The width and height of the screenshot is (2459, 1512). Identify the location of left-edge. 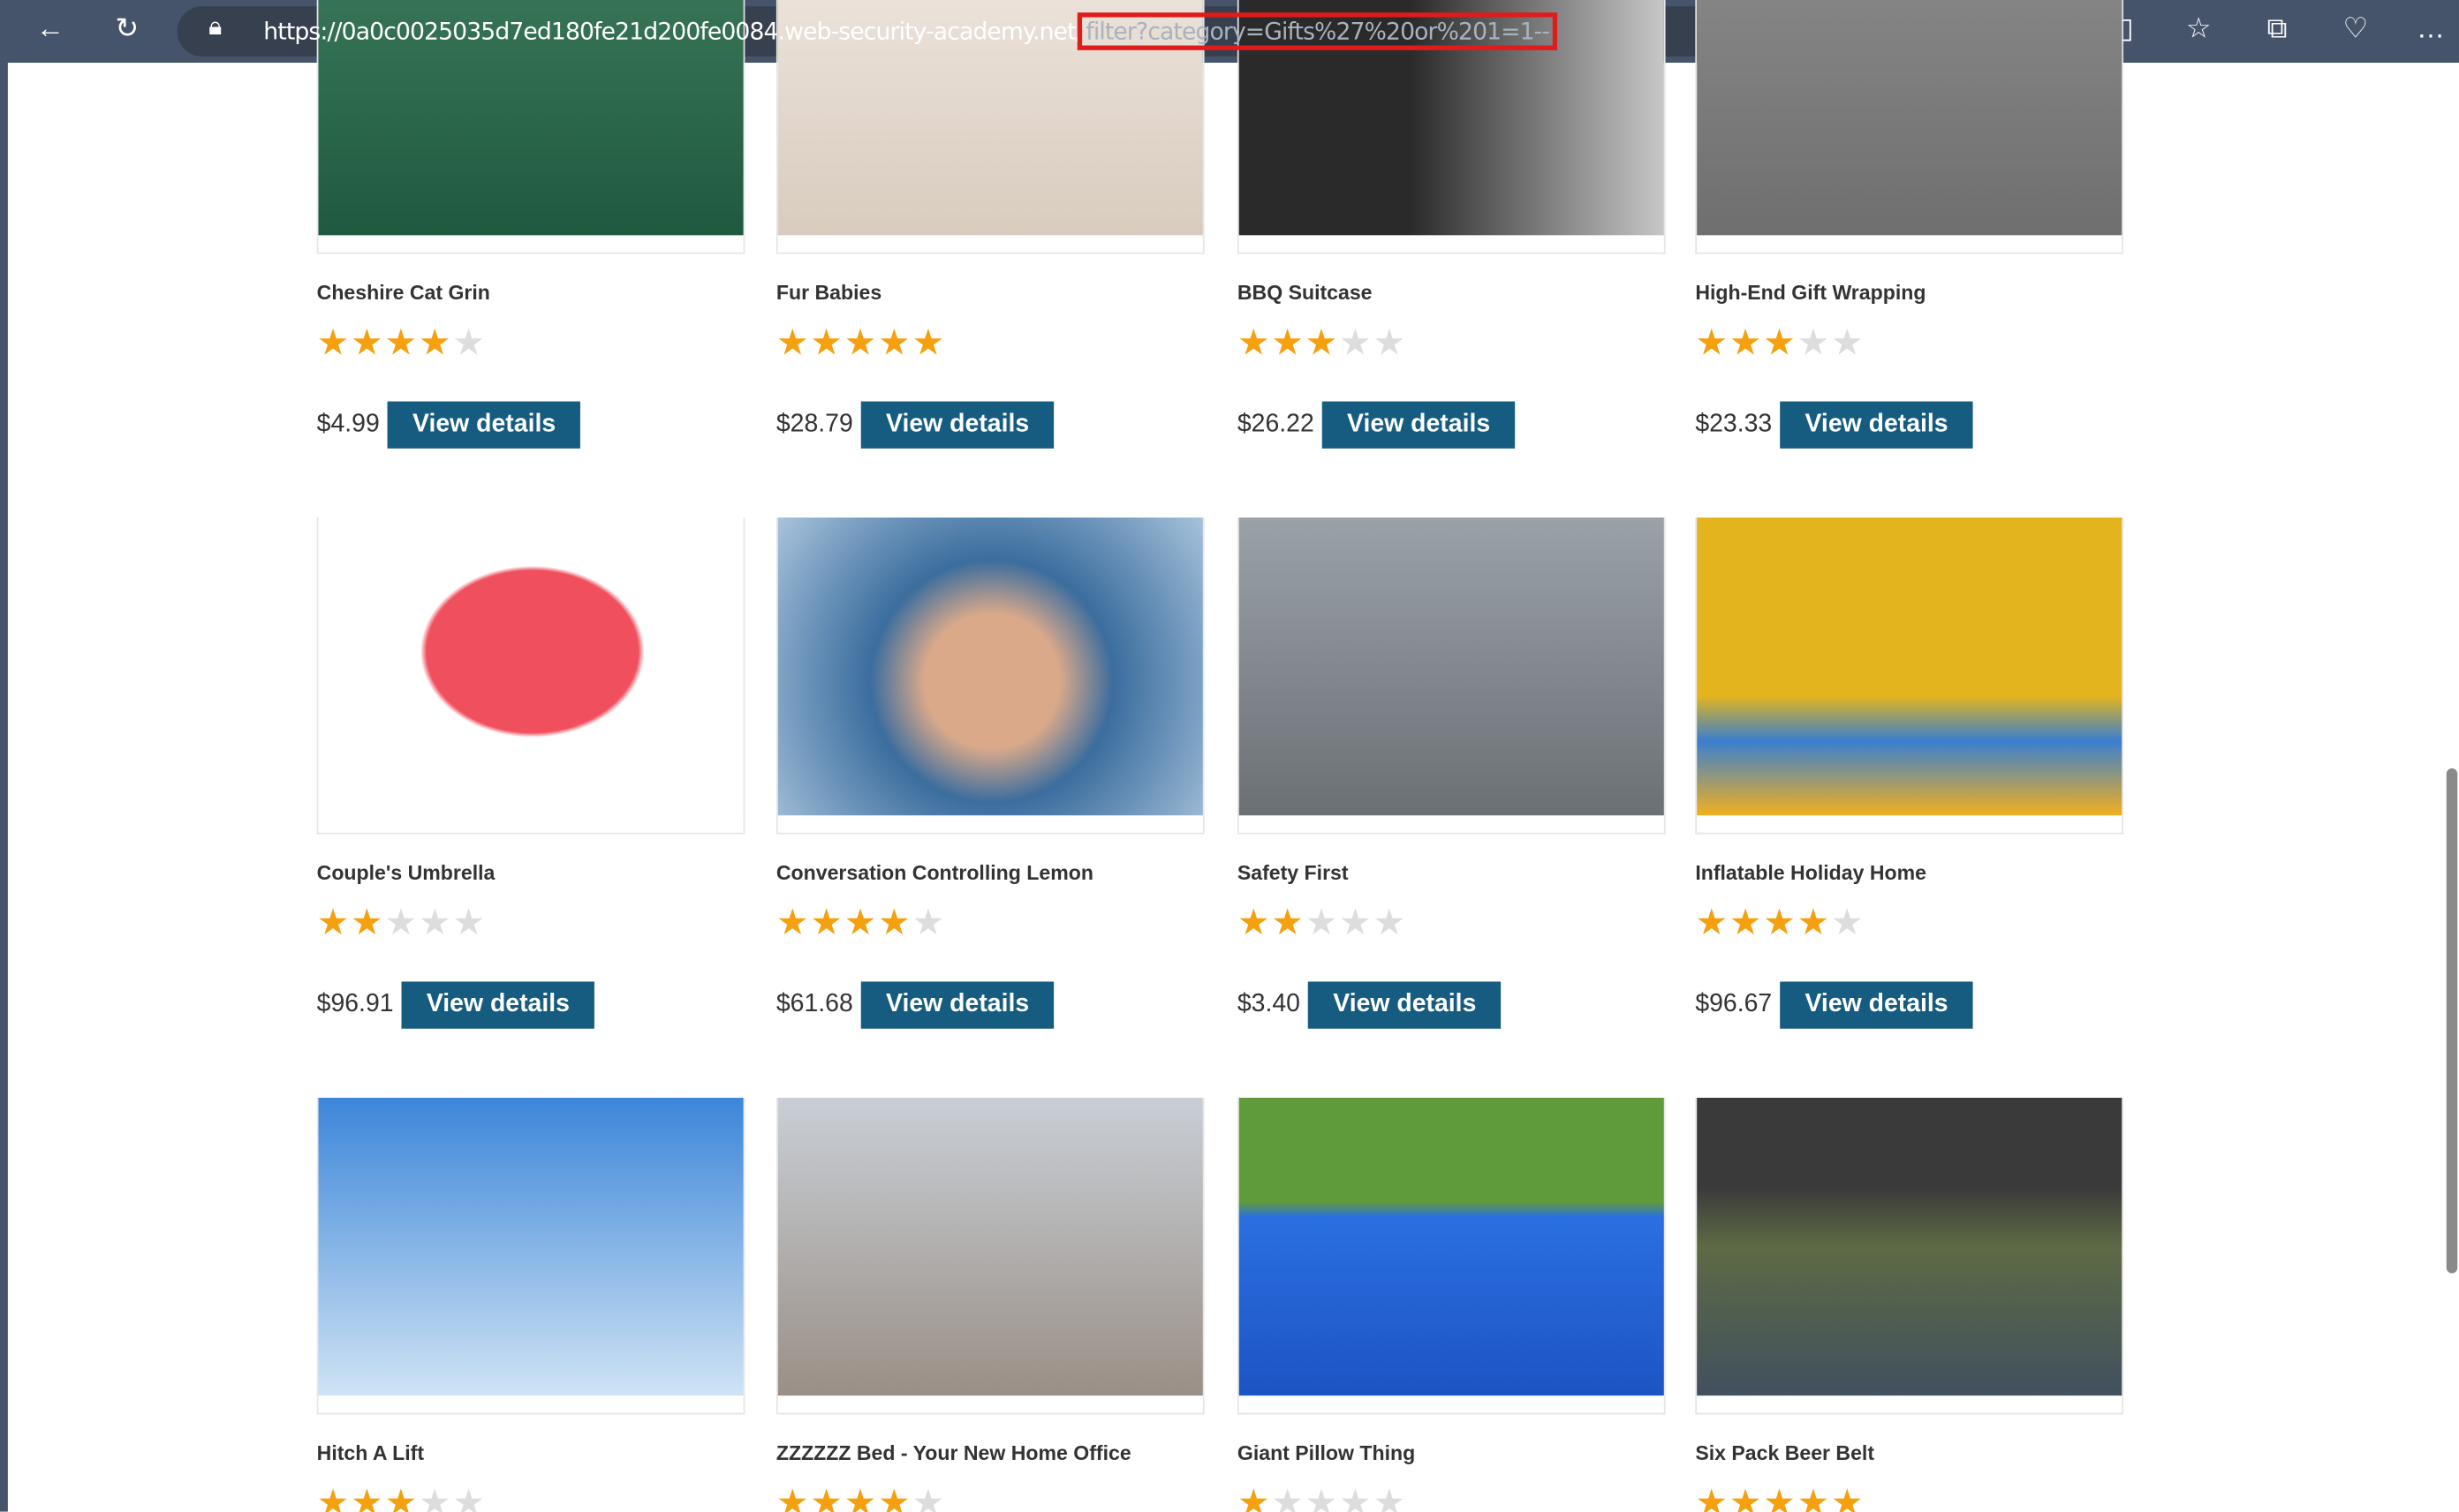
(4, 788).